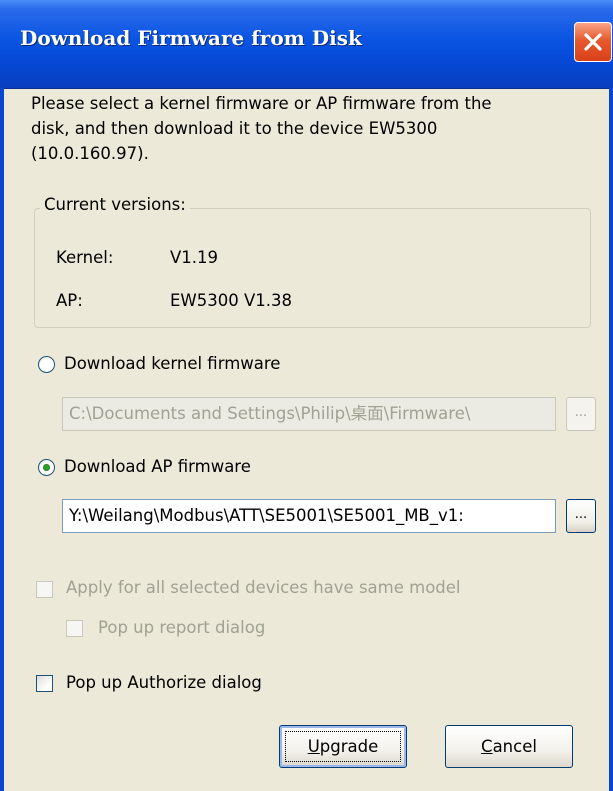  What do you see at coordinates (312, 268) in the screenshot?
I see `current-versions-group` at bounding box center [312, 268].